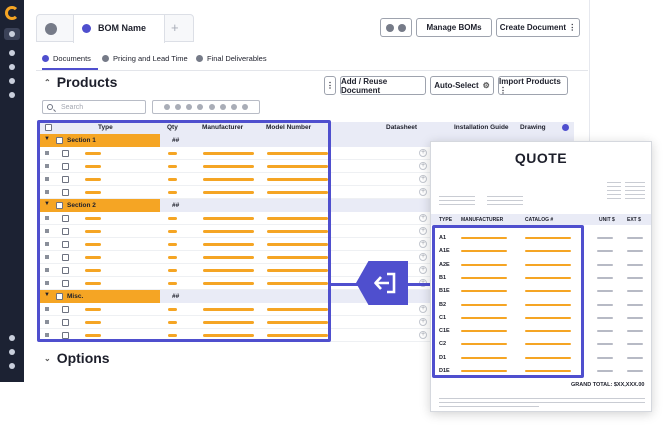  Describe the element at coordinates (508, 301) in the screenshot. I see `quote-highlight` at that location.